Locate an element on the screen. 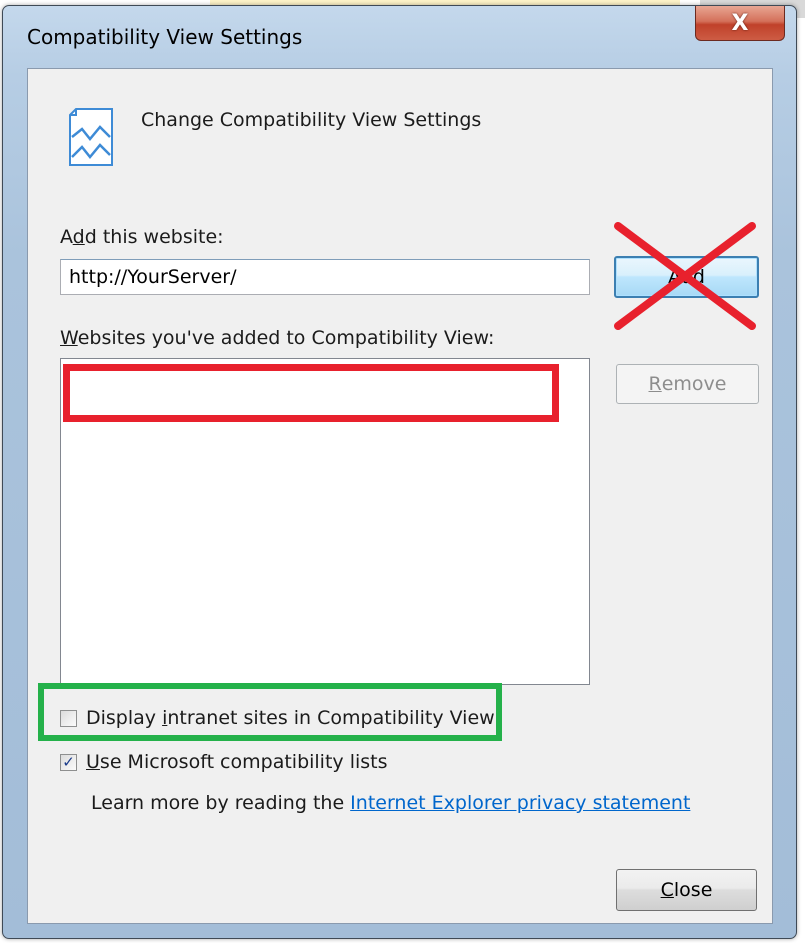  ms-lists-checkbox: ✓ is located at coordinates (68, 762).